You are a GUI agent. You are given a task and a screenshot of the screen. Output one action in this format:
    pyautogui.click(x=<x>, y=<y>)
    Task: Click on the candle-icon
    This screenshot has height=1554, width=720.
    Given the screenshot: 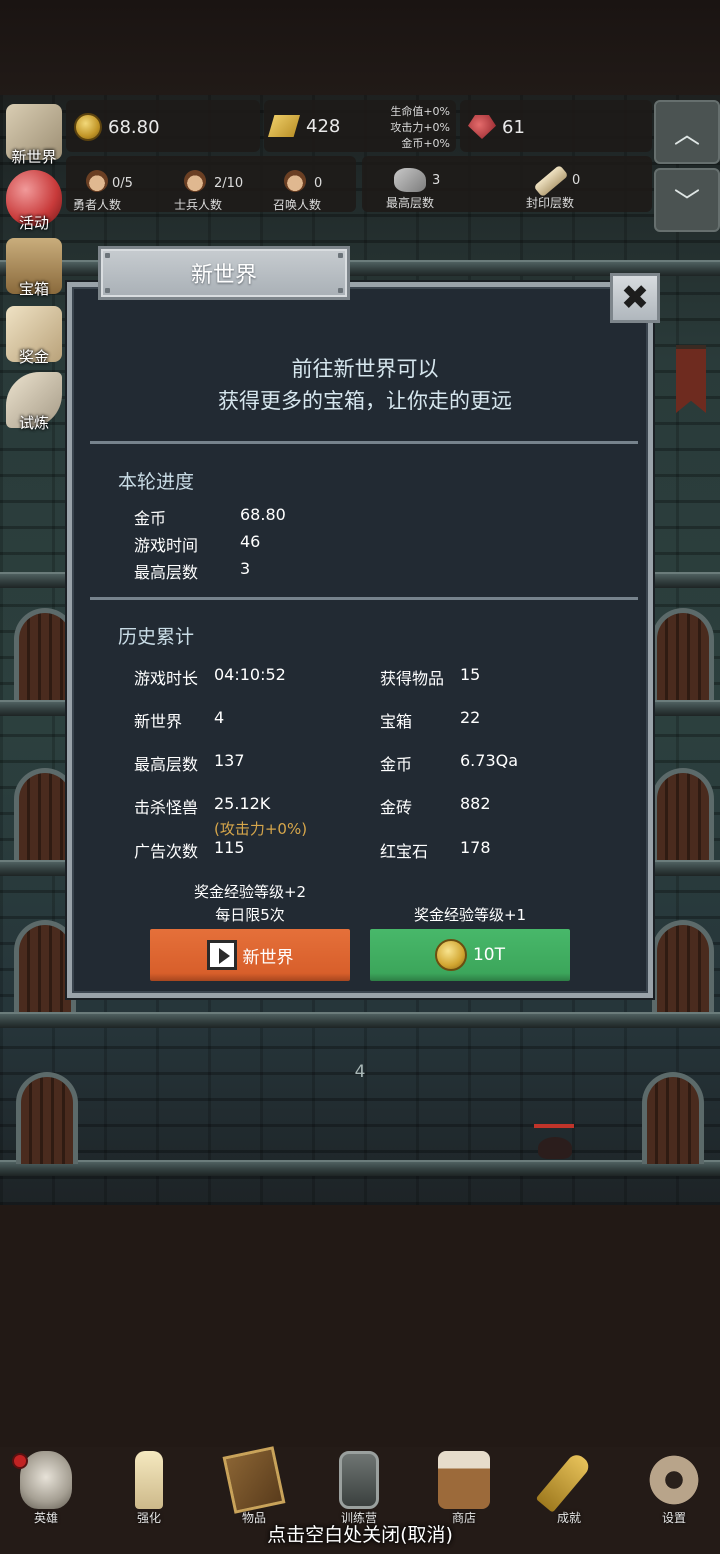 What is the action you would take?
    pyautogui.click(x=149, y=1480)
    